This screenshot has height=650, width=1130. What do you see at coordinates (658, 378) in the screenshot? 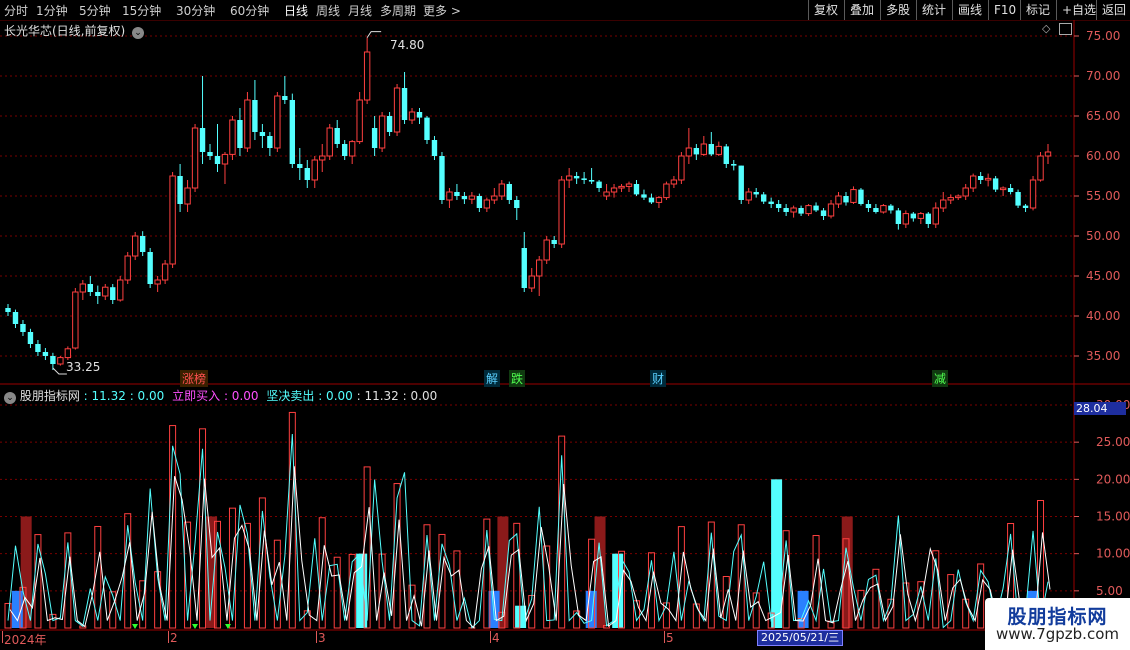
I see `event-tag-3: 财` at bounding box center [658, 378].